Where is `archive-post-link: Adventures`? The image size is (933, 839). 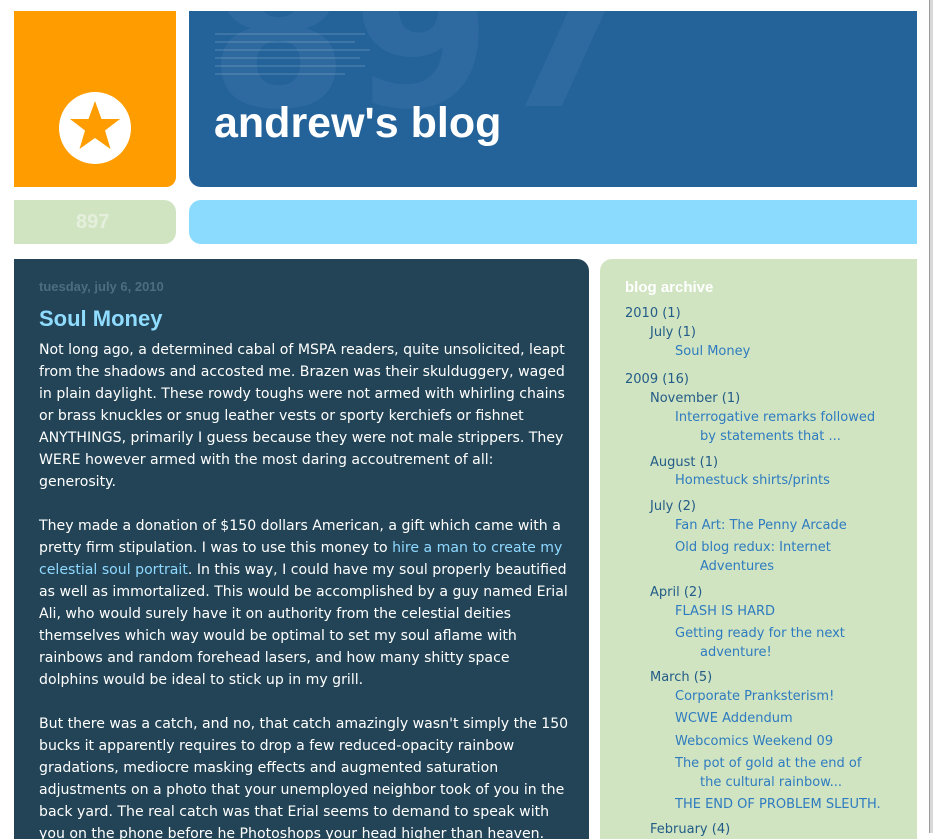
archive-post-link: Adventures is located at coordinates (737, 566).